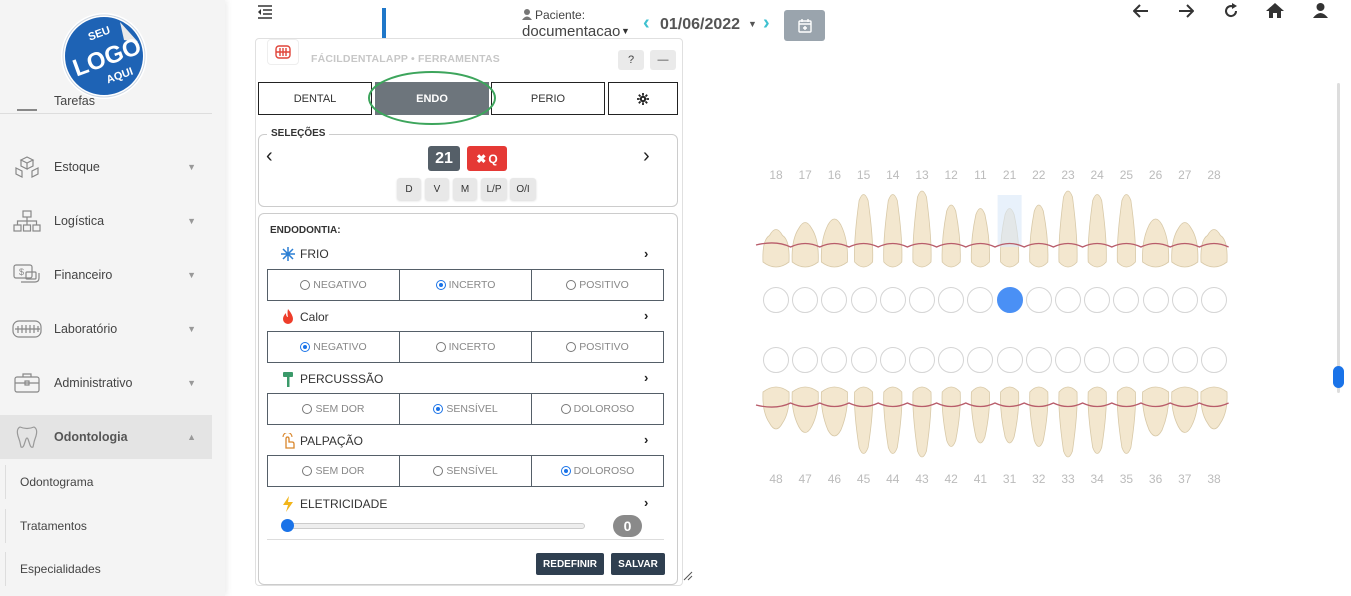  What do you see at coordinates (106, 112) in the screenshot?
I see `sidebar-item-tarefas: Tarefas` at bounding box center [106, 112].